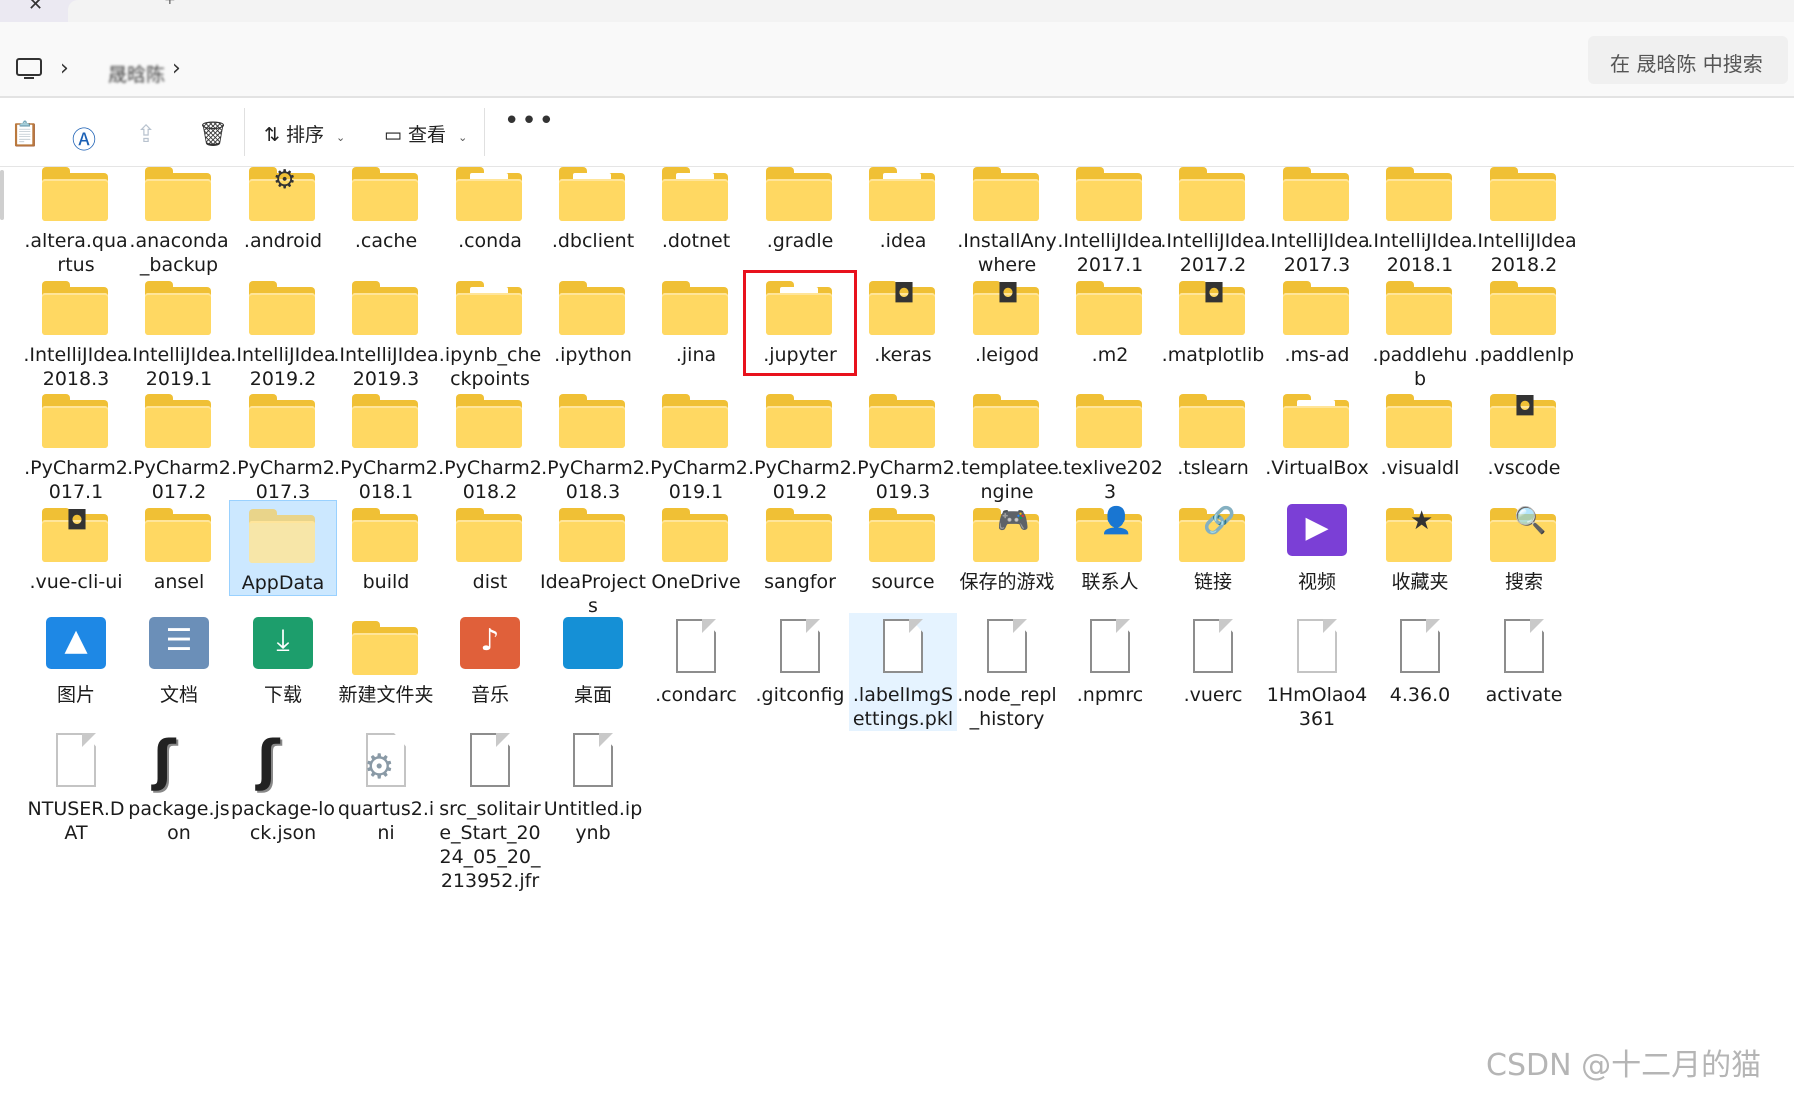 Image resolution: width=1794 pixels, height=1094 pixels. What do you see at coordinates (490, 445) in the screenshot?
I see `folder-item: .PyCharm2018.2` at bounding box center [490, 445].